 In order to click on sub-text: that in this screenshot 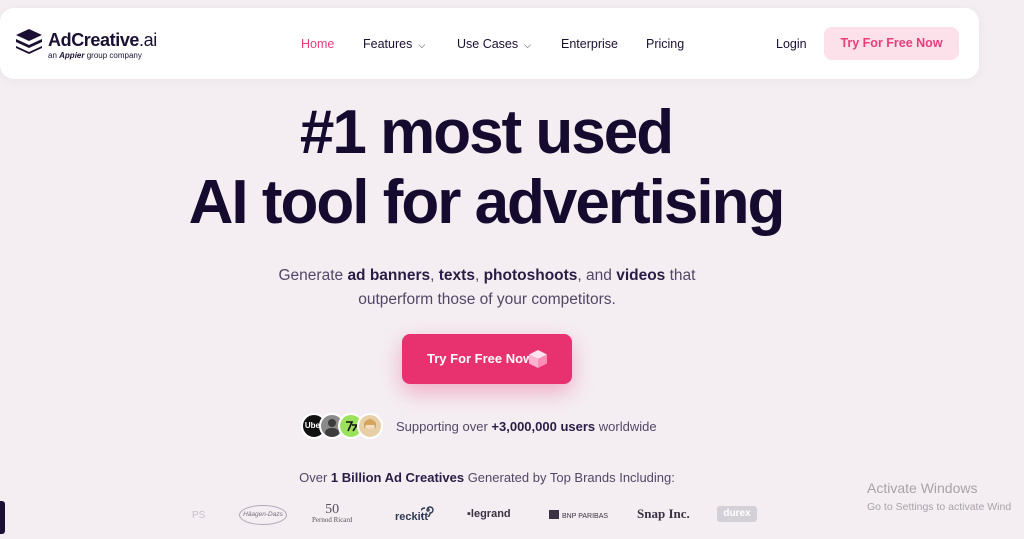, I will do `click(680, 275)`.